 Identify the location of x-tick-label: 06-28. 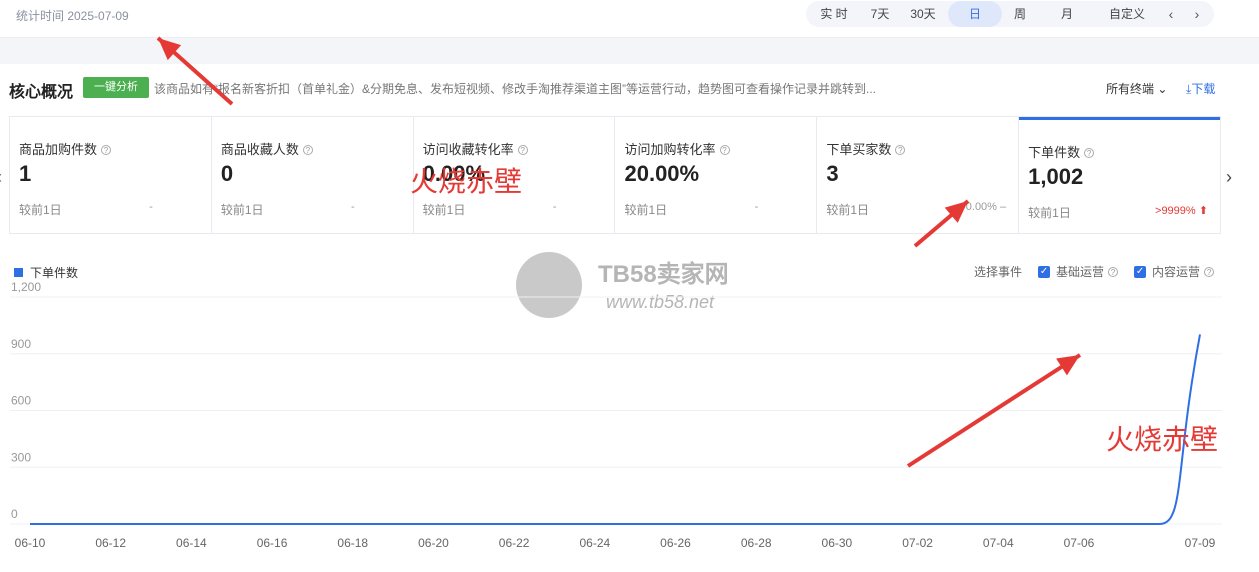
(756, 543).